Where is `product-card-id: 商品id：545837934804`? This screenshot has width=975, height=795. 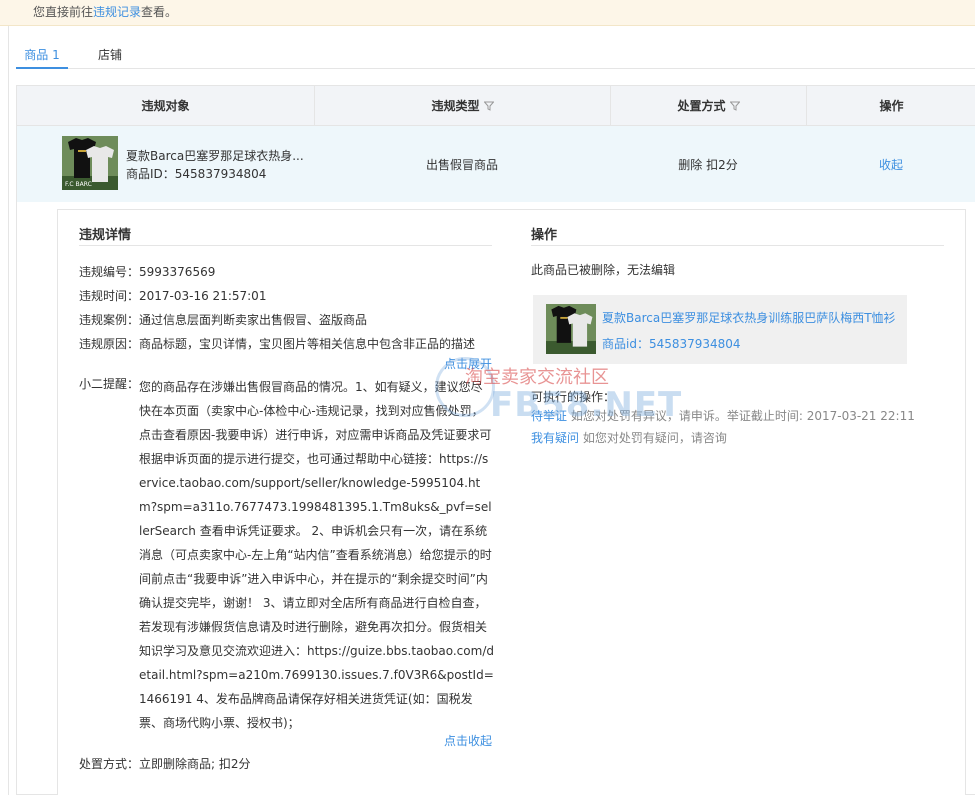 product-card-id: 商品id：545837934804 is located at coordinates (671, 343).